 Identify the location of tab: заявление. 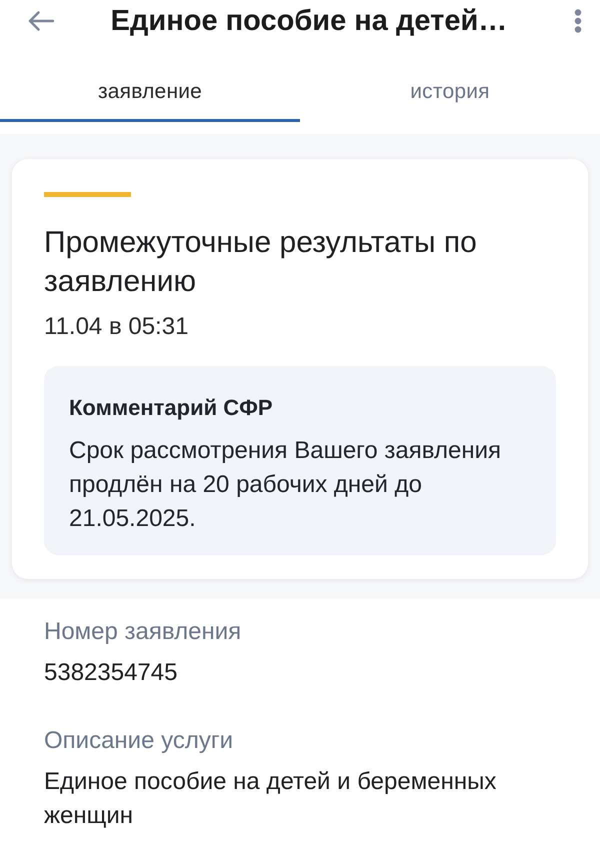
(150, 96).